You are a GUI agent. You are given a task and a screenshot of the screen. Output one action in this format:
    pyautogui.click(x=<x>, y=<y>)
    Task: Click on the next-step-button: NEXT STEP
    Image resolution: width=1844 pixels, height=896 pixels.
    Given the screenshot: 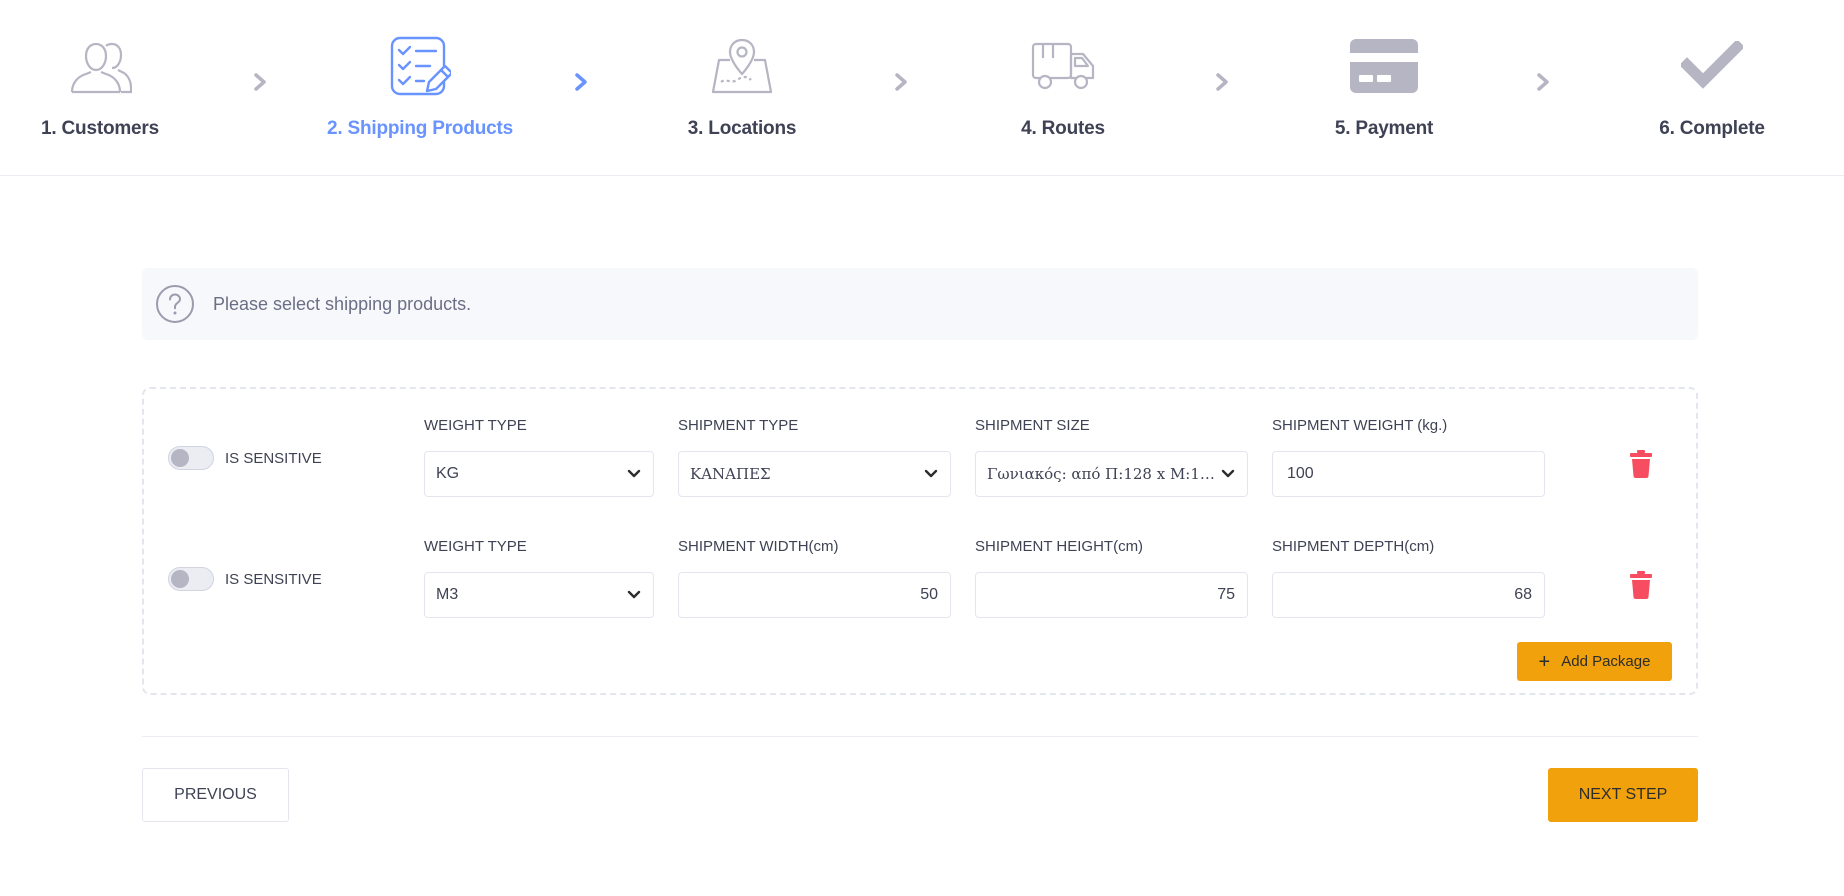 What is the action you would take?
    pyautogui.click(x=1623, y=795)
    